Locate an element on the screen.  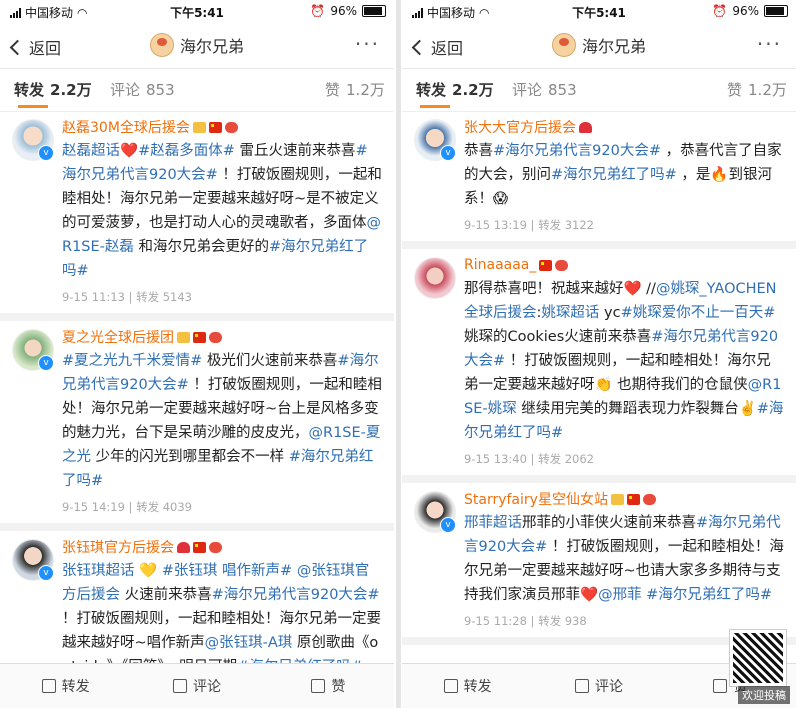
hashtag-link: #夏之光九千米爱情# is located at coordinates (132, 361).